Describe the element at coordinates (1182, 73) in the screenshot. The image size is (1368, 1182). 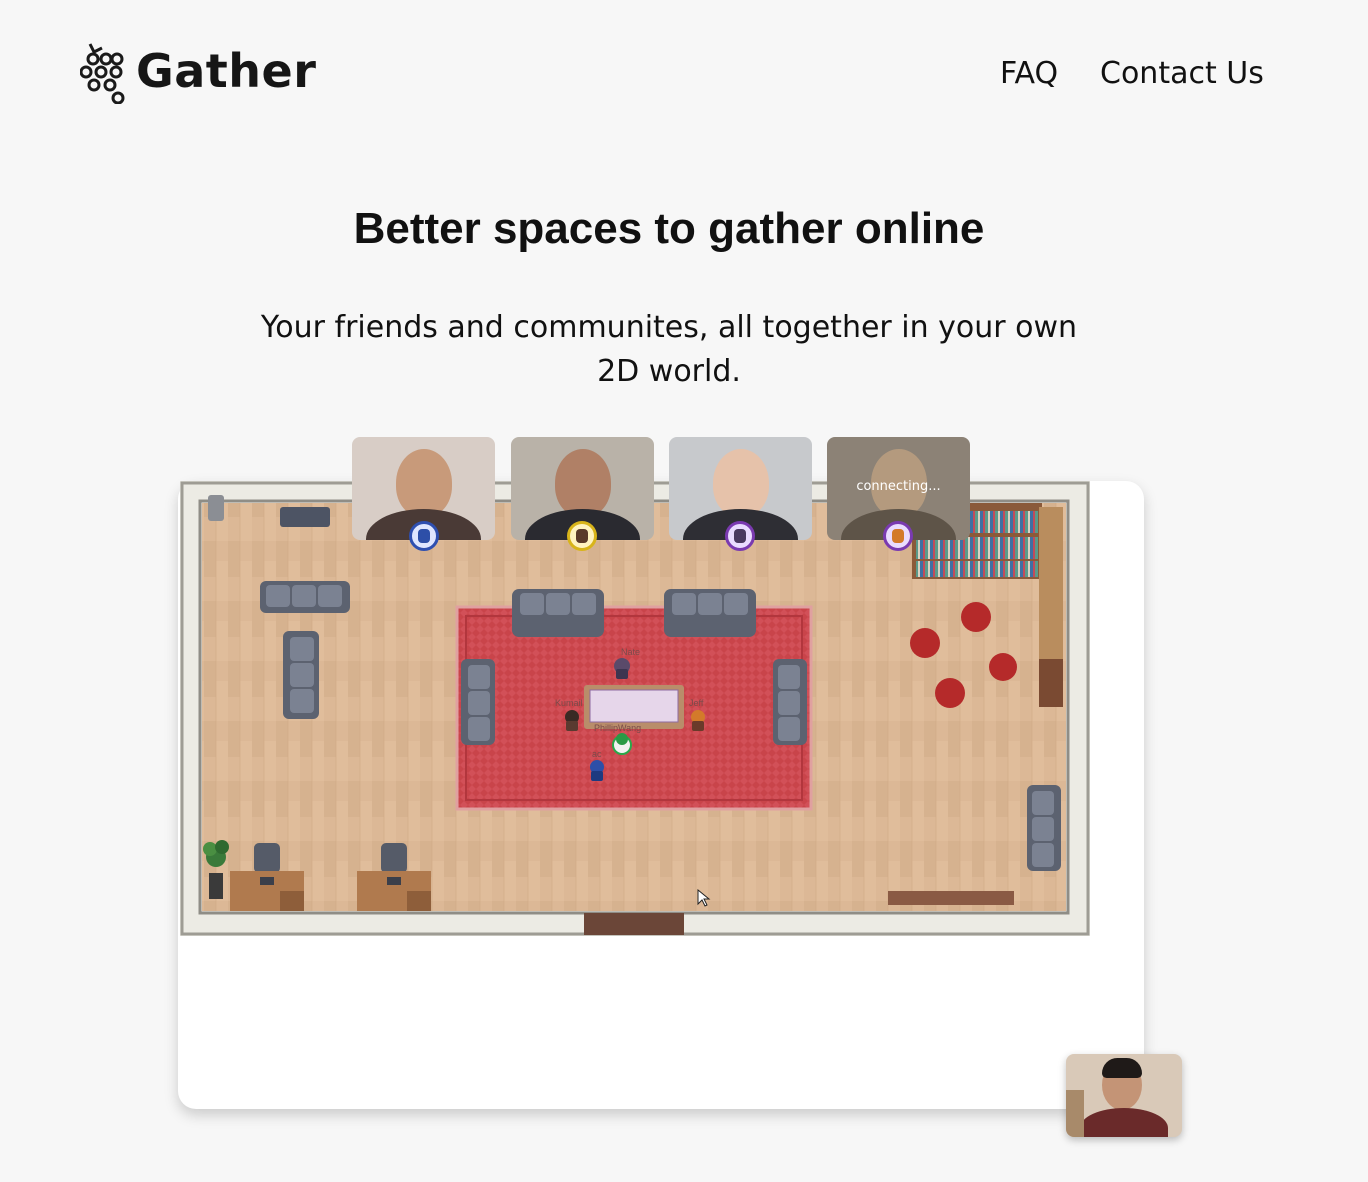
I see `nav-contact-link: Contact Us` at that location.